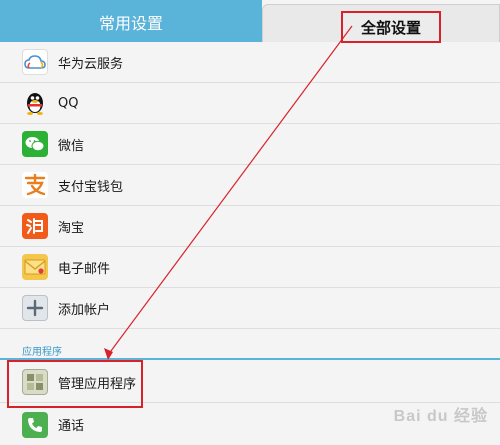 The image size is (500, 445). I want to click on qq-penguin-icon, so click(35, 103).